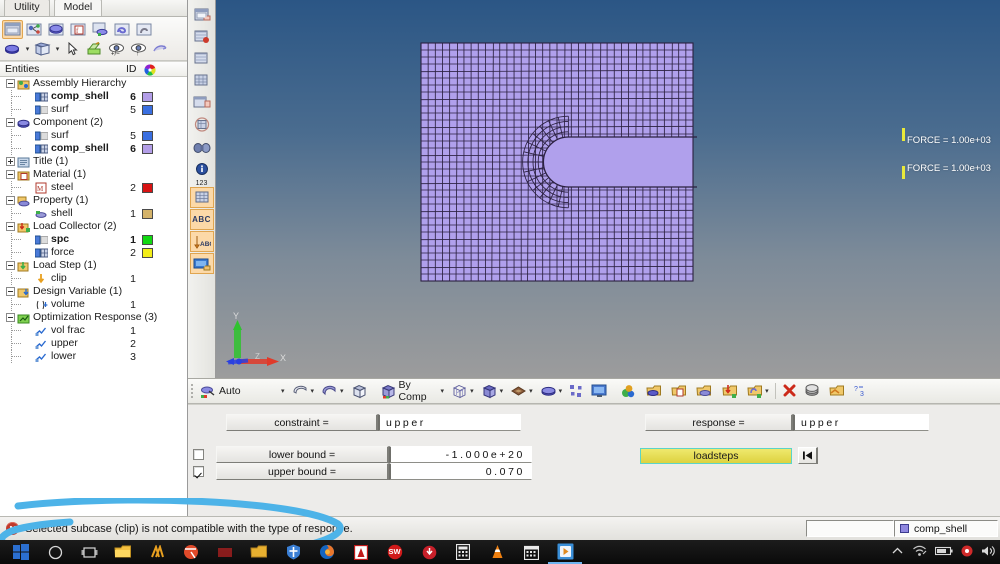  I want to click on tree-item-spc: spc 1, so click(93, 239).